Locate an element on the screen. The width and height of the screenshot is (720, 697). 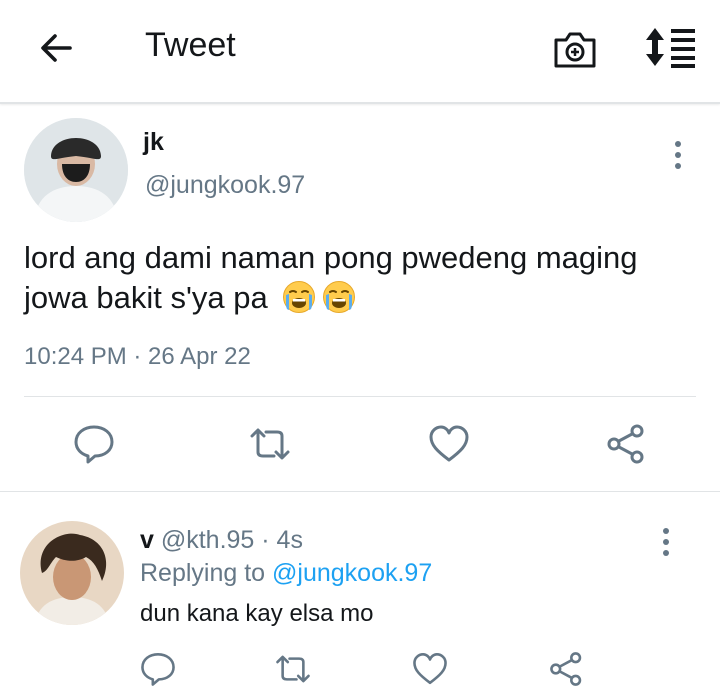
top-app-bar: Tweet is located at coordinates (360, 52).